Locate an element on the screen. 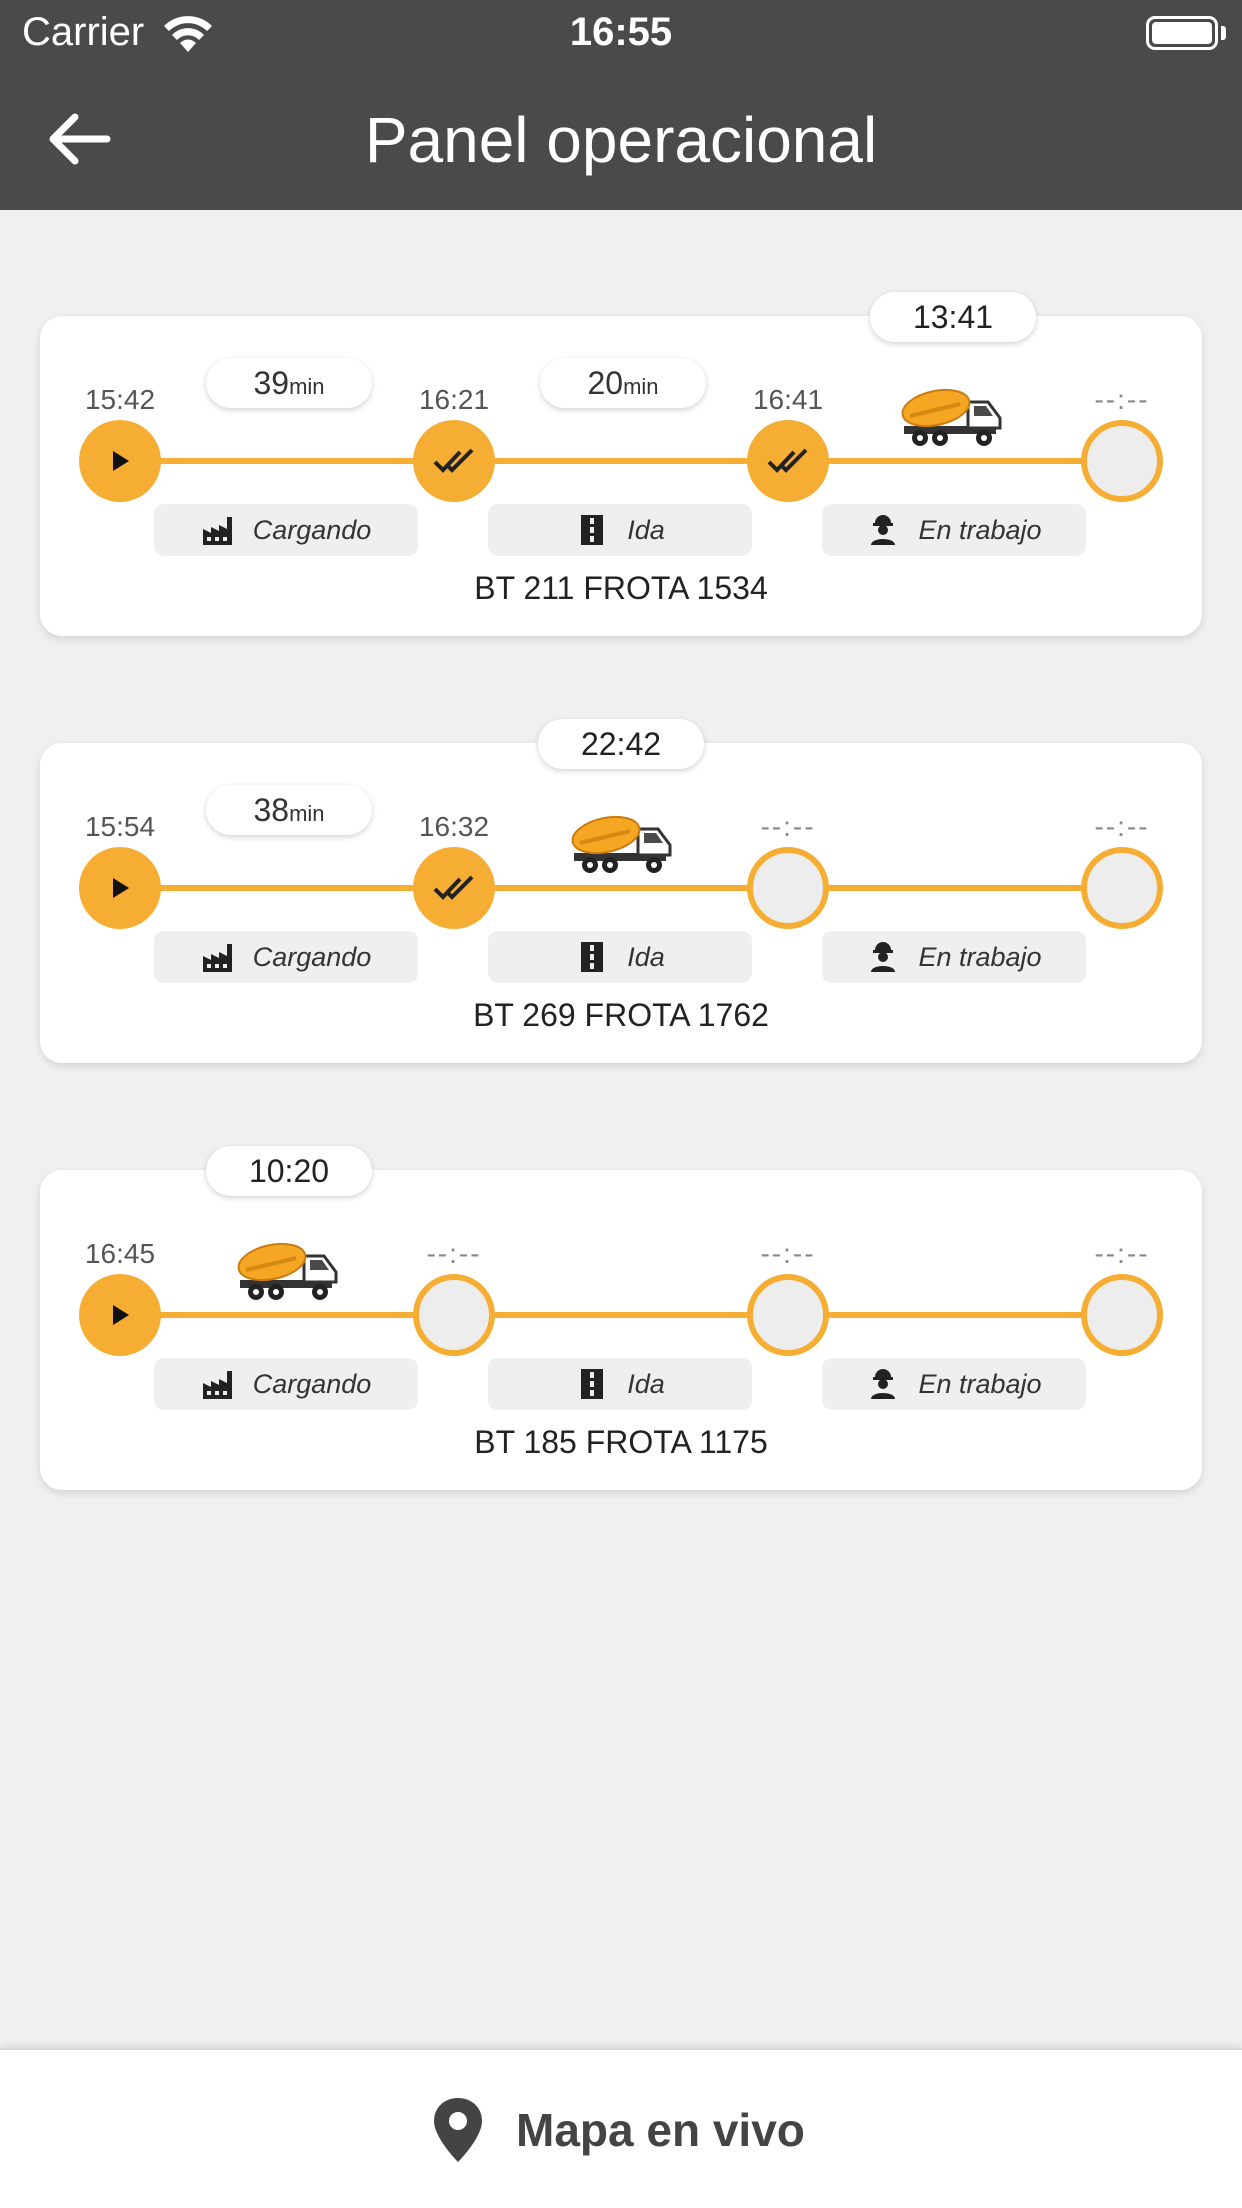  page-title: Panel operacional is located at coordinates (621, 140).